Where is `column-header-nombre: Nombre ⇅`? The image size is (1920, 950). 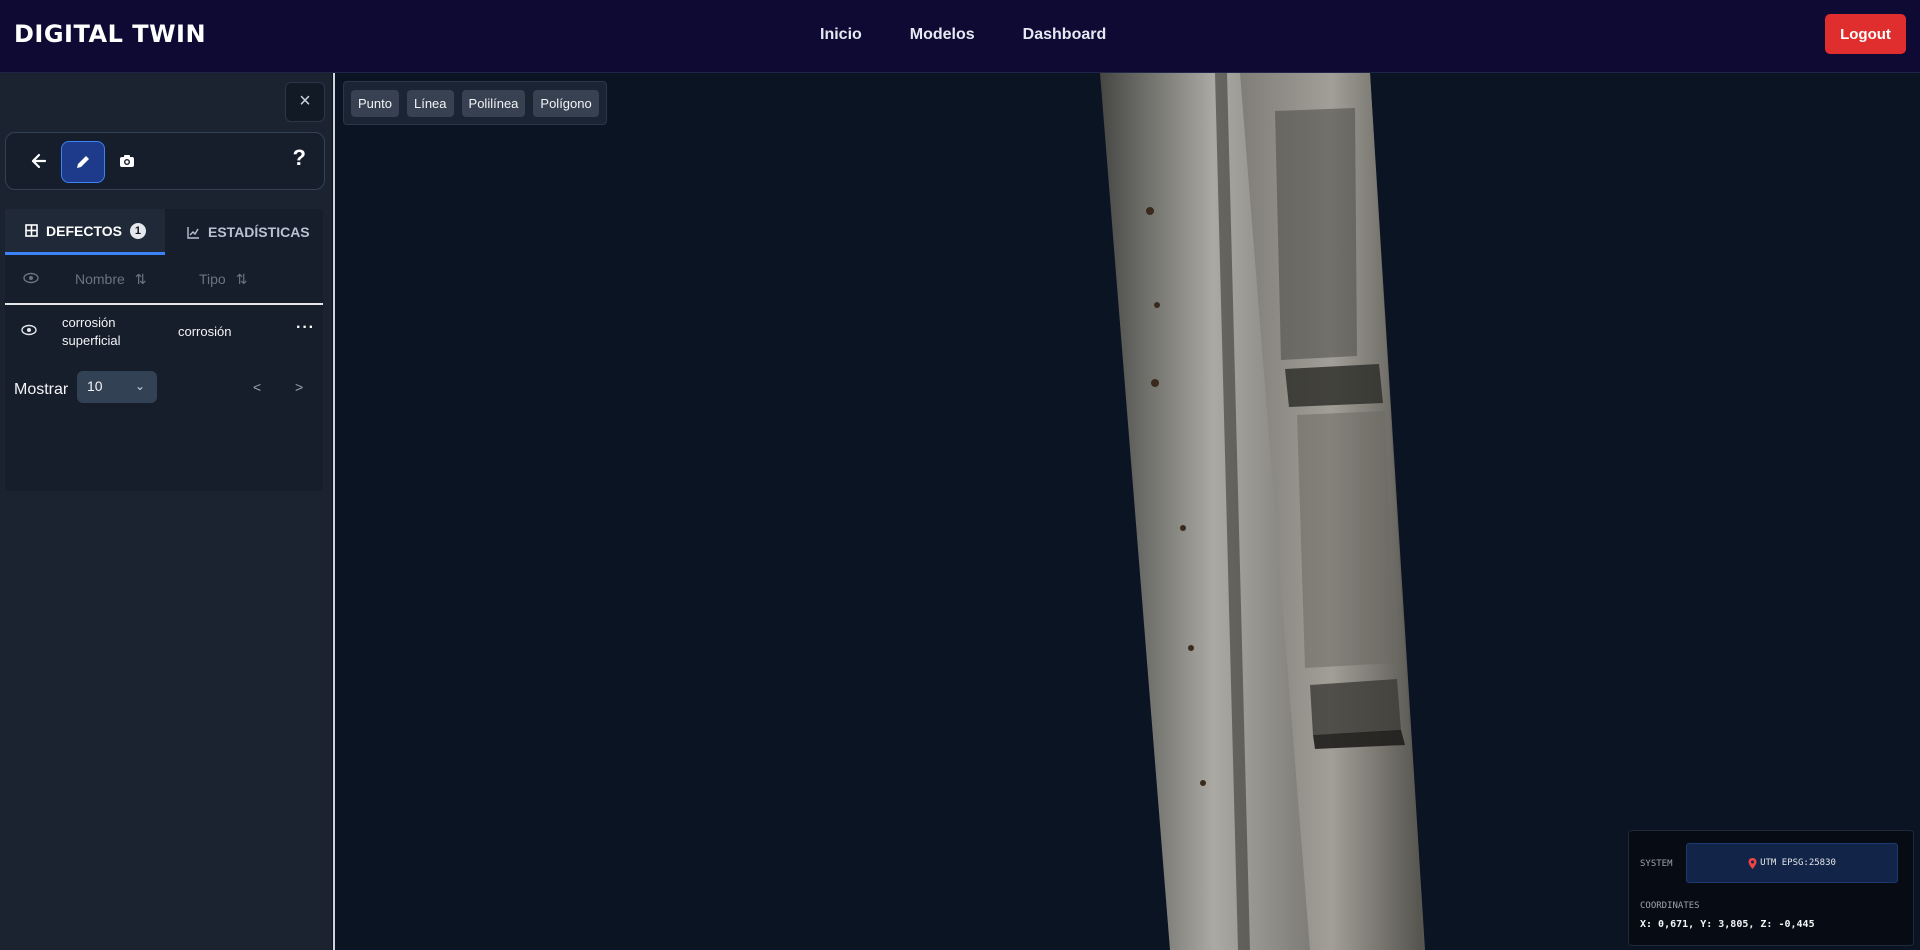 column-header-nombre: Nombre ⇅ is located at coordinates (111, 279).